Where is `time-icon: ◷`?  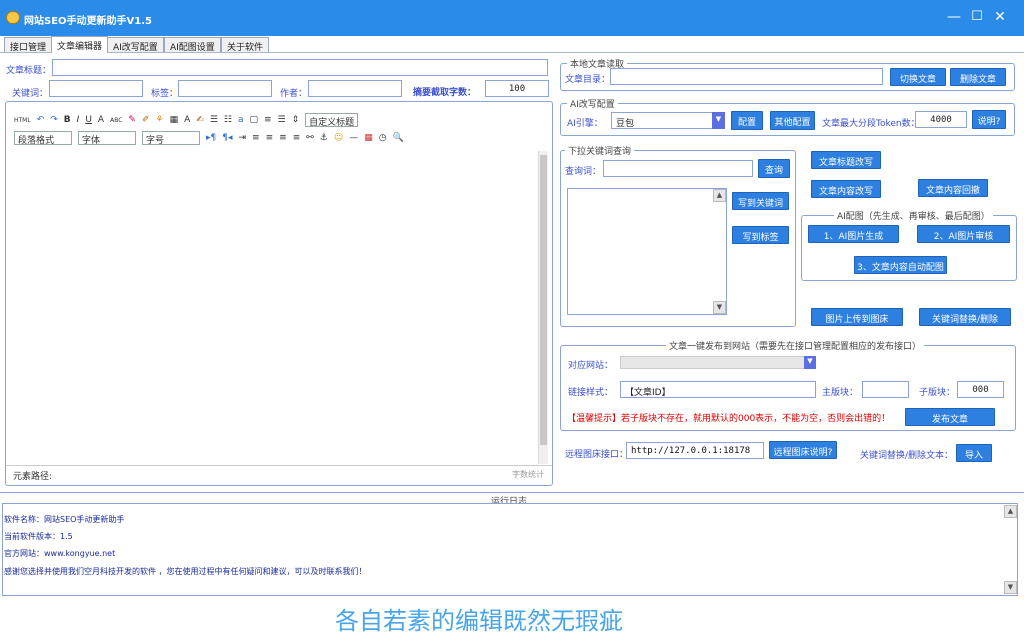
time-icon: ◷ is located at coordinates (383, 138).